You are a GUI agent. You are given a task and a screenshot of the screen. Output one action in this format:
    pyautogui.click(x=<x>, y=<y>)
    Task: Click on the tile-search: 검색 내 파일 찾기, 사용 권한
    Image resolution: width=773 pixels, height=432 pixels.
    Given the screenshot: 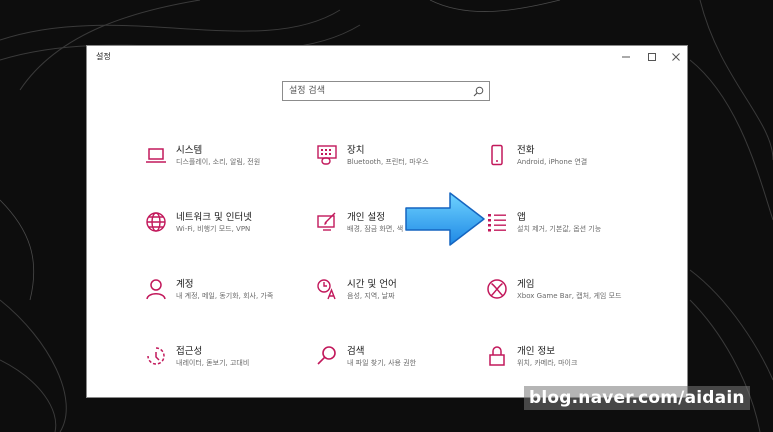 What is the action you would take?
    pyautogui.click(x=401, y=367)
    